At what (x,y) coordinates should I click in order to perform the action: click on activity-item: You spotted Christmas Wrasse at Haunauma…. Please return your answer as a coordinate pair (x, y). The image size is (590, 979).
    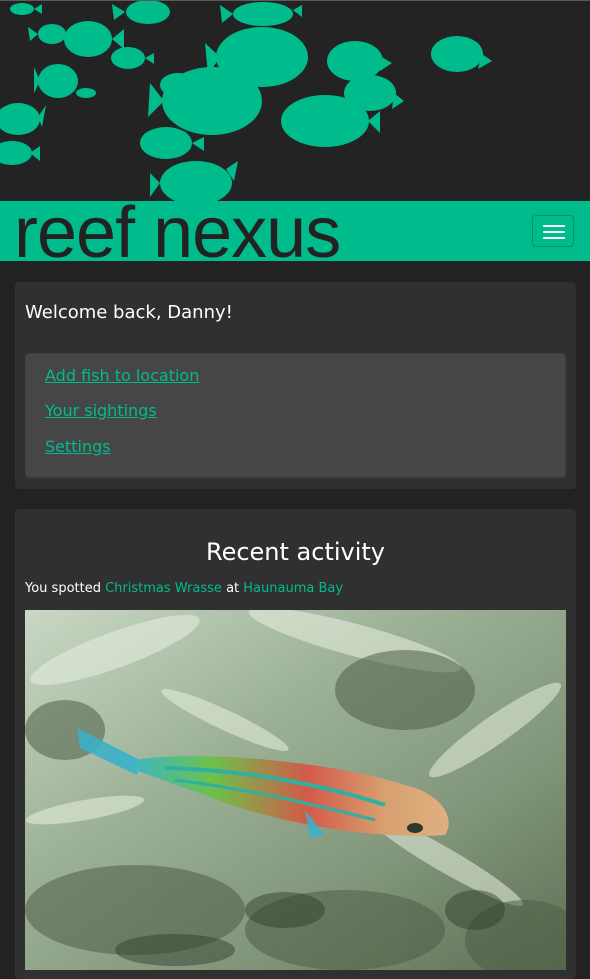
    Looking at the image, I should click on (184, 588).